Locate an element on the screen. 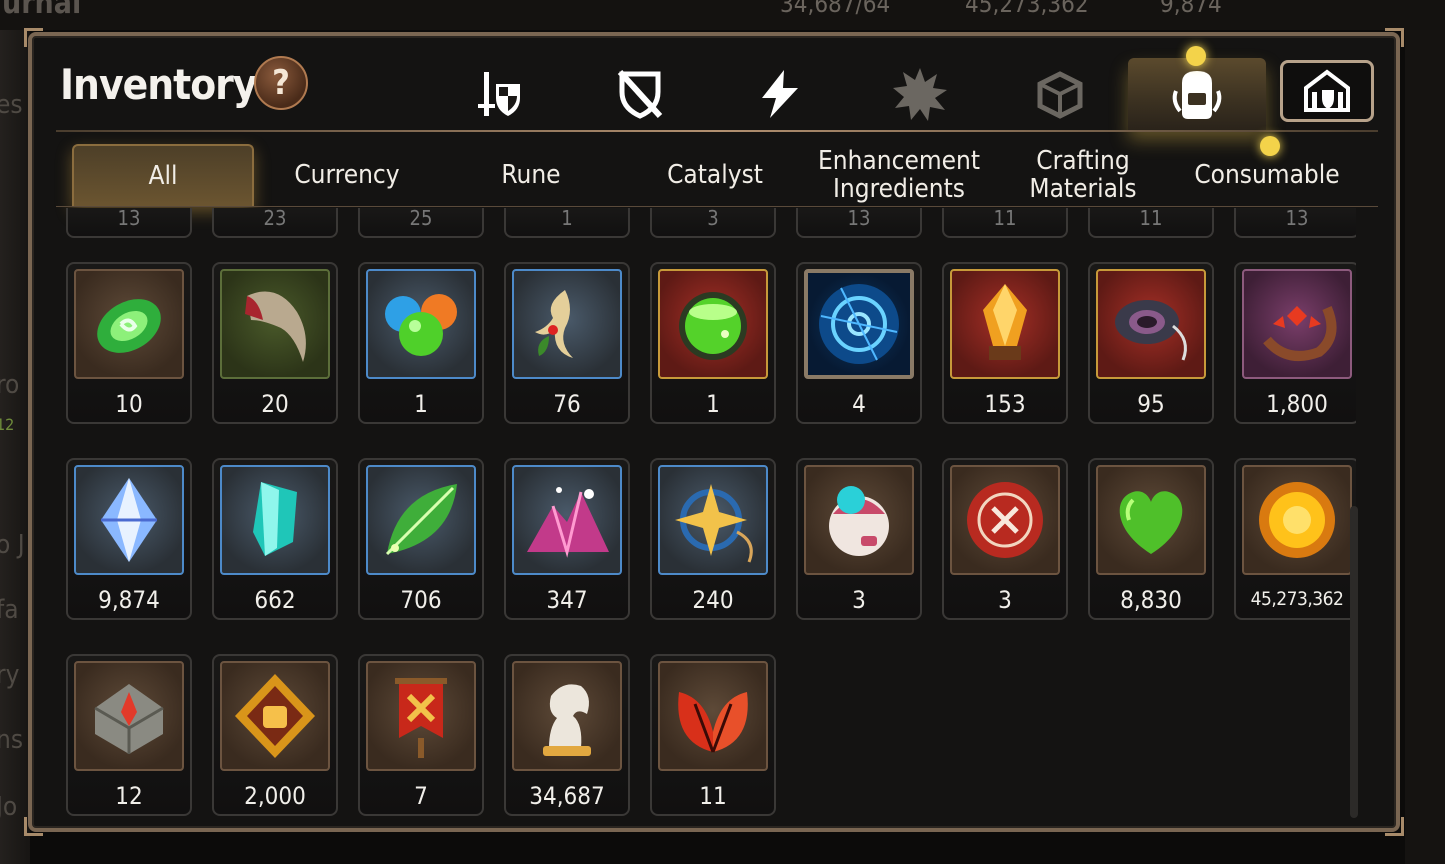 This screenshot has height=864, width=1445. orbs-icon is located at coordinates (421, 324).